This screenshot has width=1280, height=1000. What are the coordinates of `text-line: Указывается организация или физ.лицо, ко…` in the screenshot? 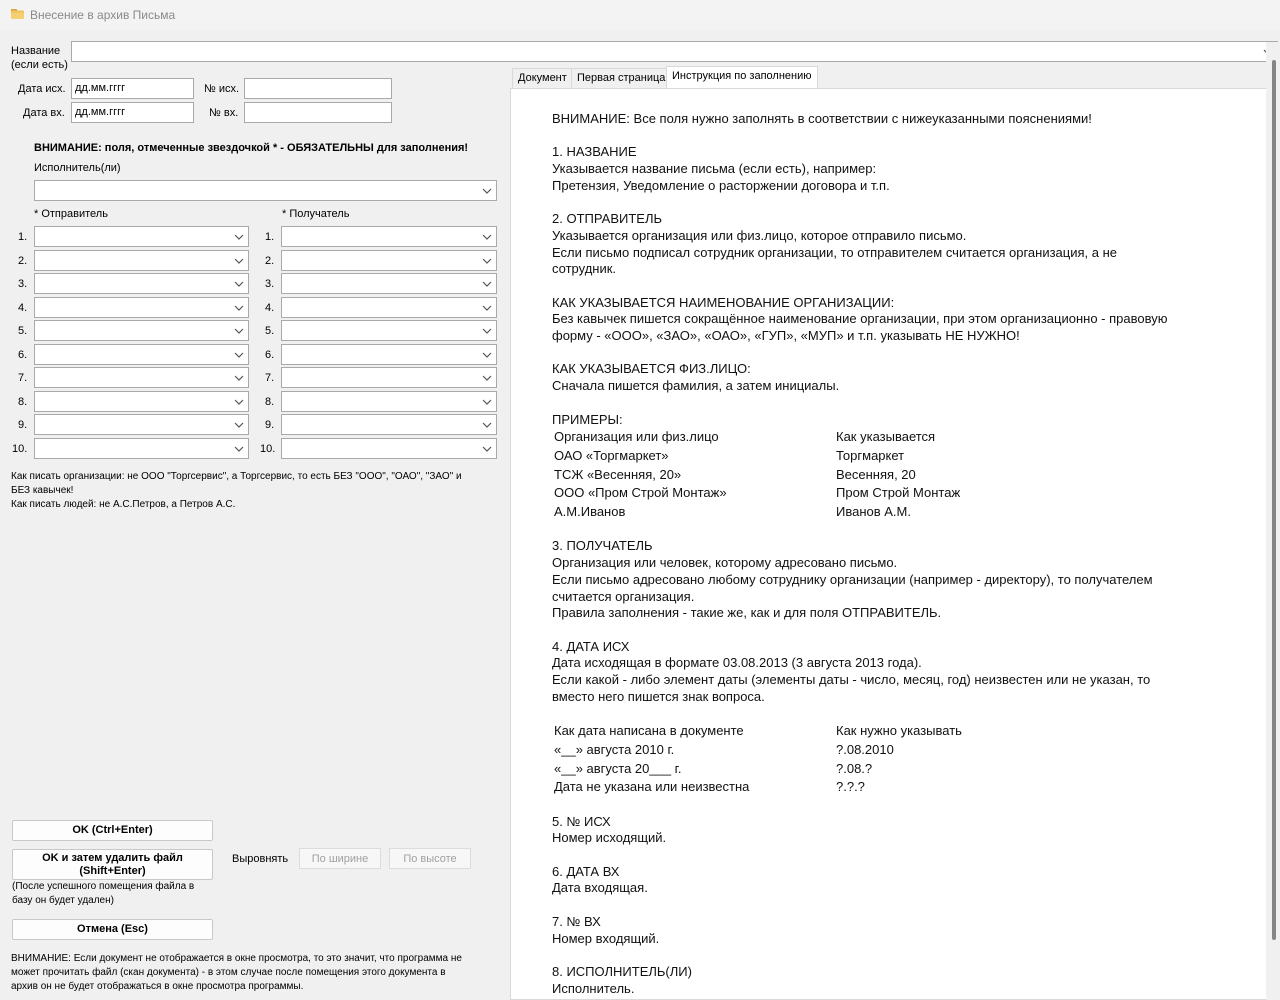 It's located at (759, 235).